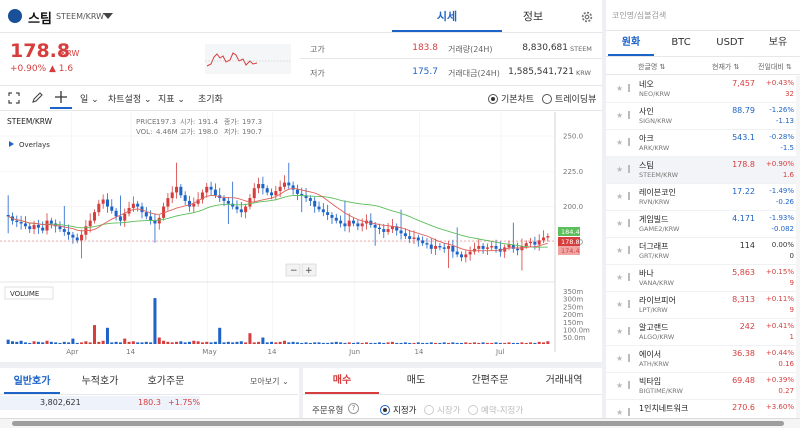 The width and height of the screenshot is (800, 428). I want to click on search-input: 코인명/심볼검색, so click(639, 15).